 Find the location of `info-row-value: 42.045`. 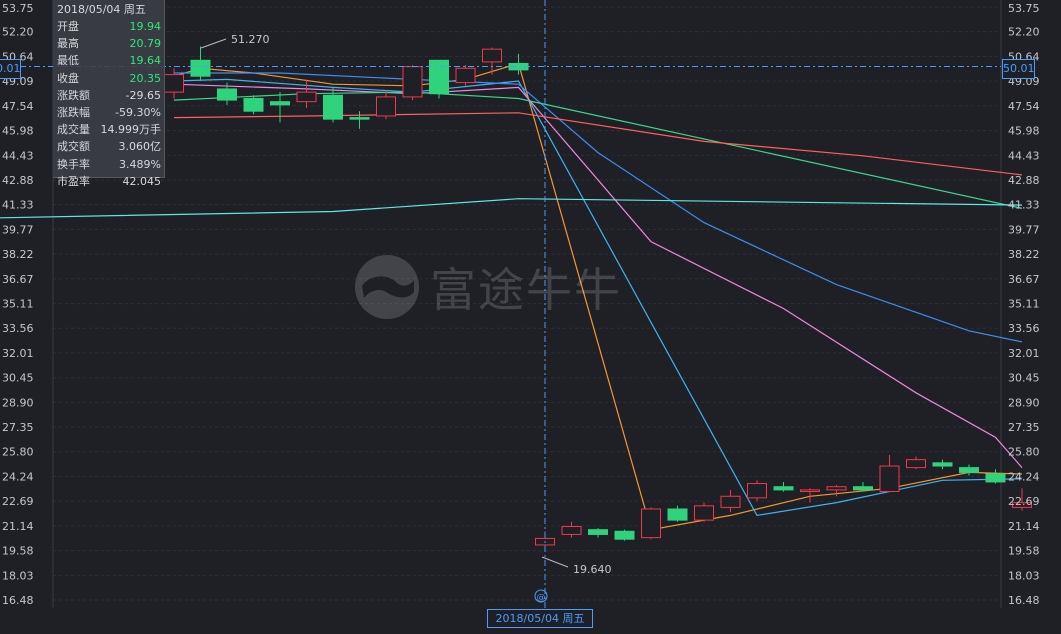

info-row-value: 42.045 is located at coordinates (142, 181).